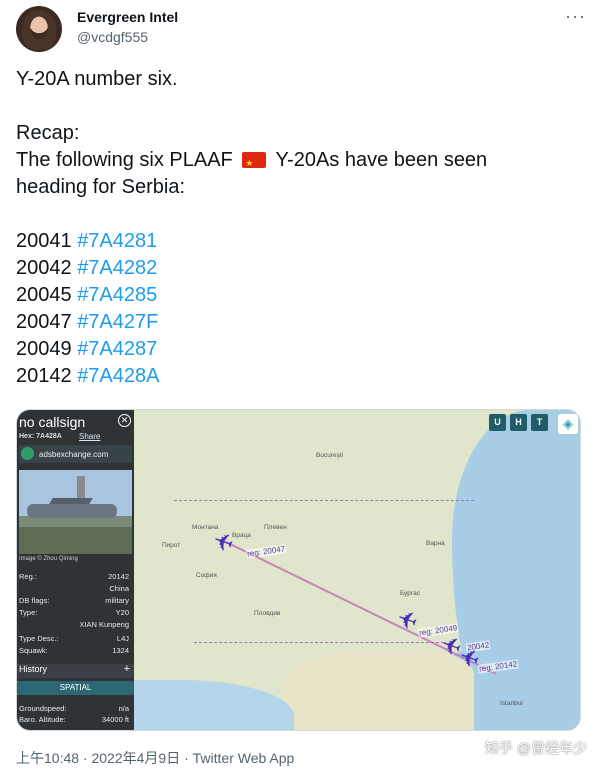  What do you see at coordinates (535, 748) in the screenshot?
I see `watermark: 知乎 @曾经年少` at bounding box center [535, 748].